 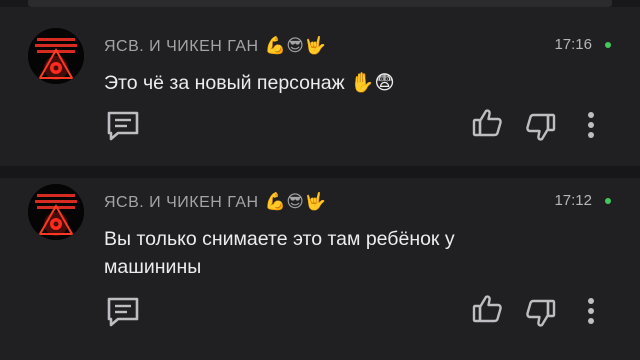 I want to click on comment-divider, so click(x=320, y=172).